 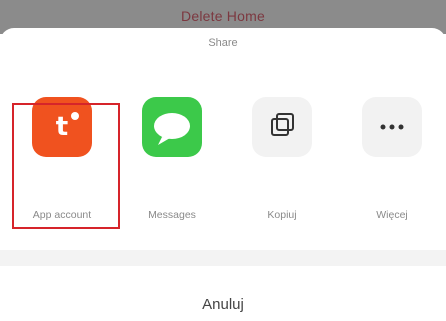 I want to click on share-option-more: Więcej, so click(x=392, y=148).